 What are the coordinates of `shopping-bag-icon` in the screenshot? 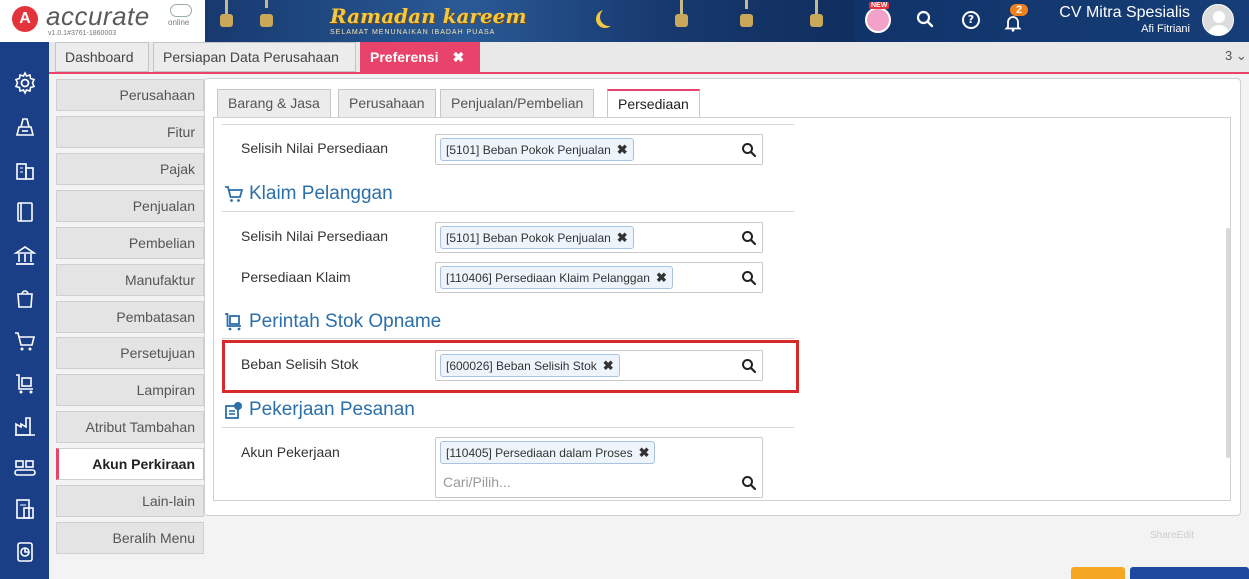 It's located at (24, 298).